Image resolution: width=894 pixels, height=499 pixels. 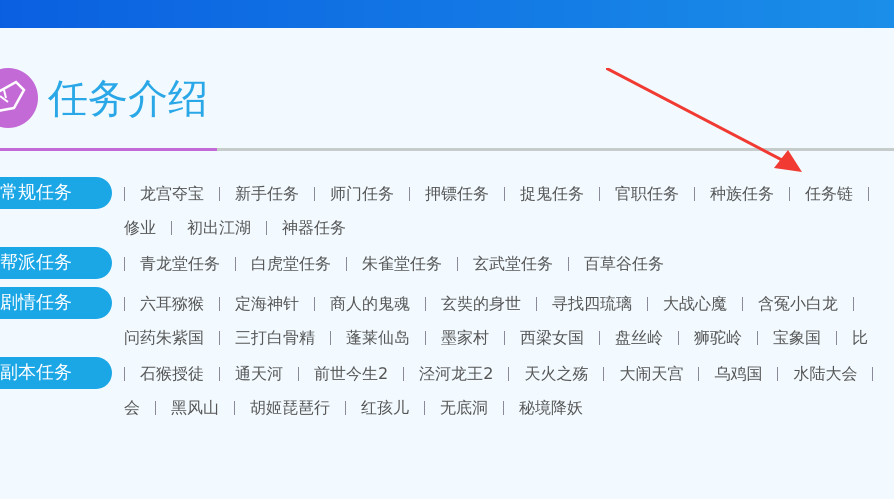 What do you see at coordinates (275, 338) in the screenshot?
I see `task-link: 三打白骨精` at bounding box center [275, 338].